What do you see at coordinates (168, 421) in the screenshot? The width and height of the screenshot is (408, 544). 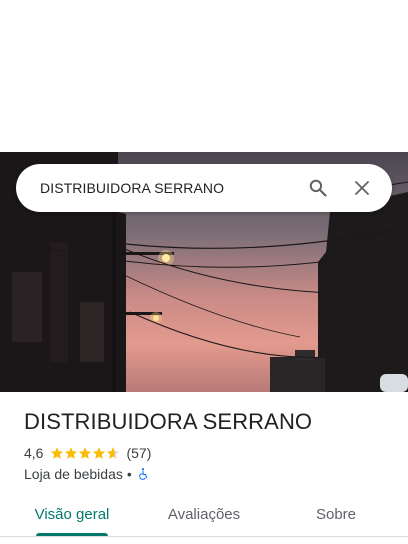 I see `place-title: DISTRIBUIDORA SERRANO` at bounding box center [168, 421].